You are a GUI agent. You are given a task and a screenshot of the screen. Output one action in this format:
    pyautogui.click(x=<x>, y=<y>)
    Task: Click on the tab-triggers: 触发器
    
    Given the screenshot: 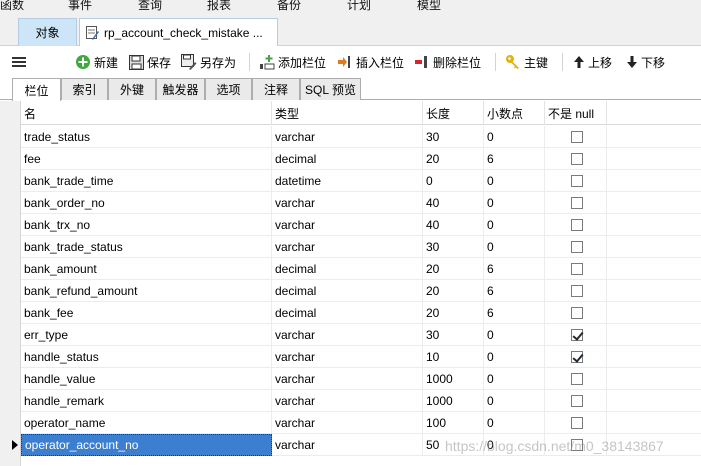 What is the action you would take?
    pyautogui.click(x=180, y=89)
    